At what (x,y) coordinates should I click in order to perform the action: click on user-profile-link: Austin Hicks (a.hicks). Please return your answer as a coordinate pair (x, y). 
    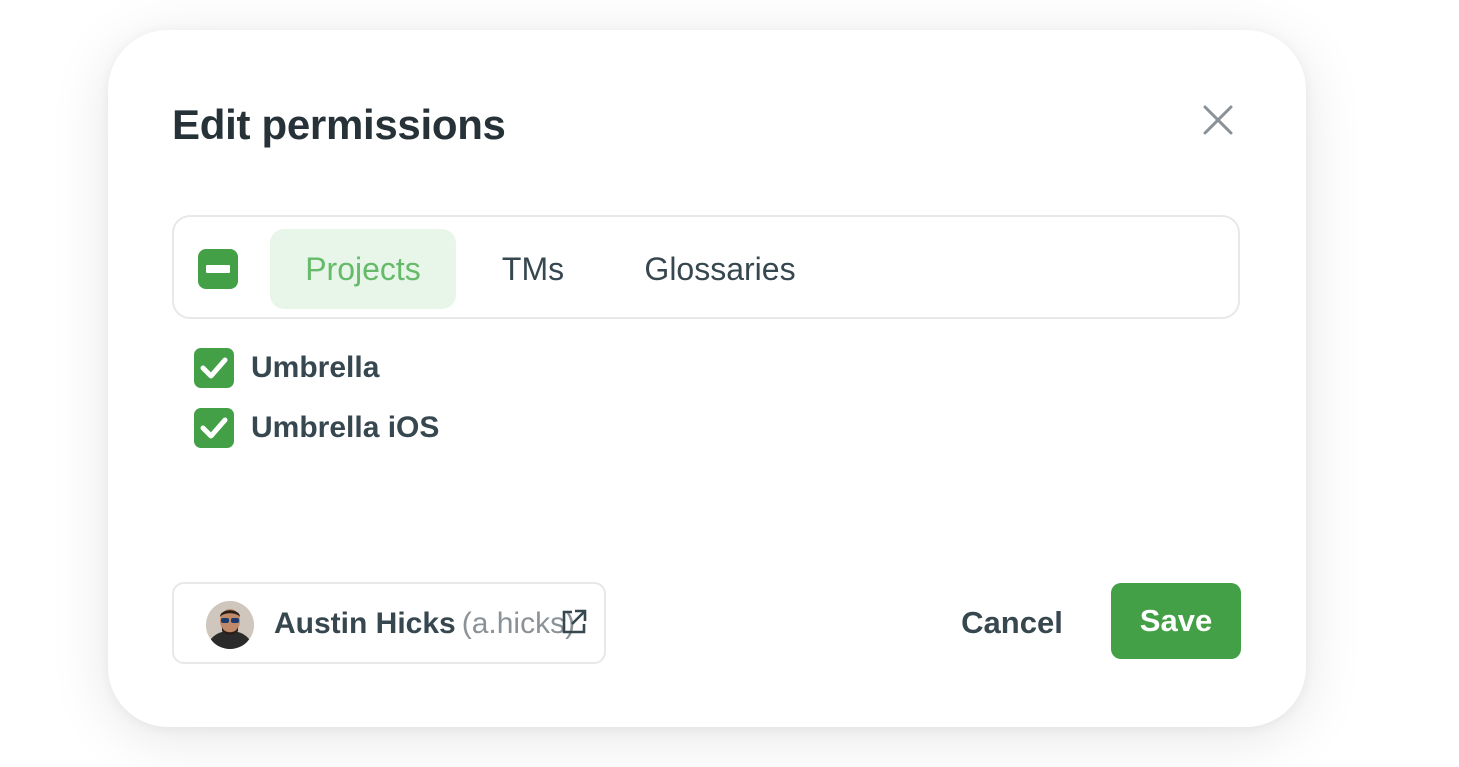
    Looking at the image, I should click on (389, 623).